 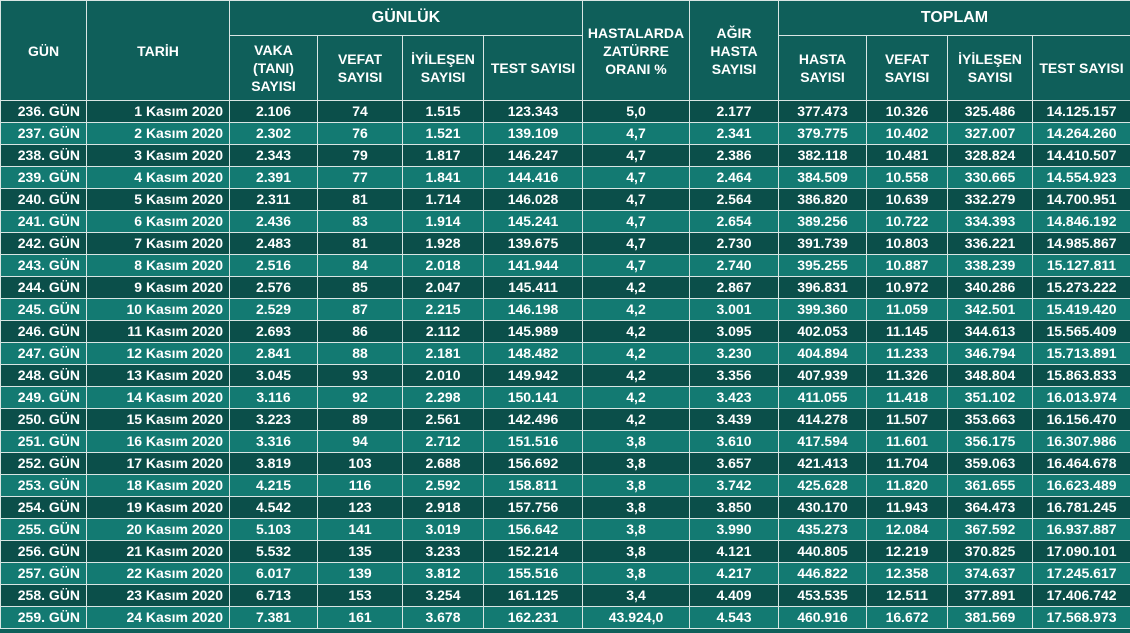 What do you see at coordinates (273, 441) in the screenshot?
I see `daily-cases-cell: 3.316` at bounding box center [273, 441].